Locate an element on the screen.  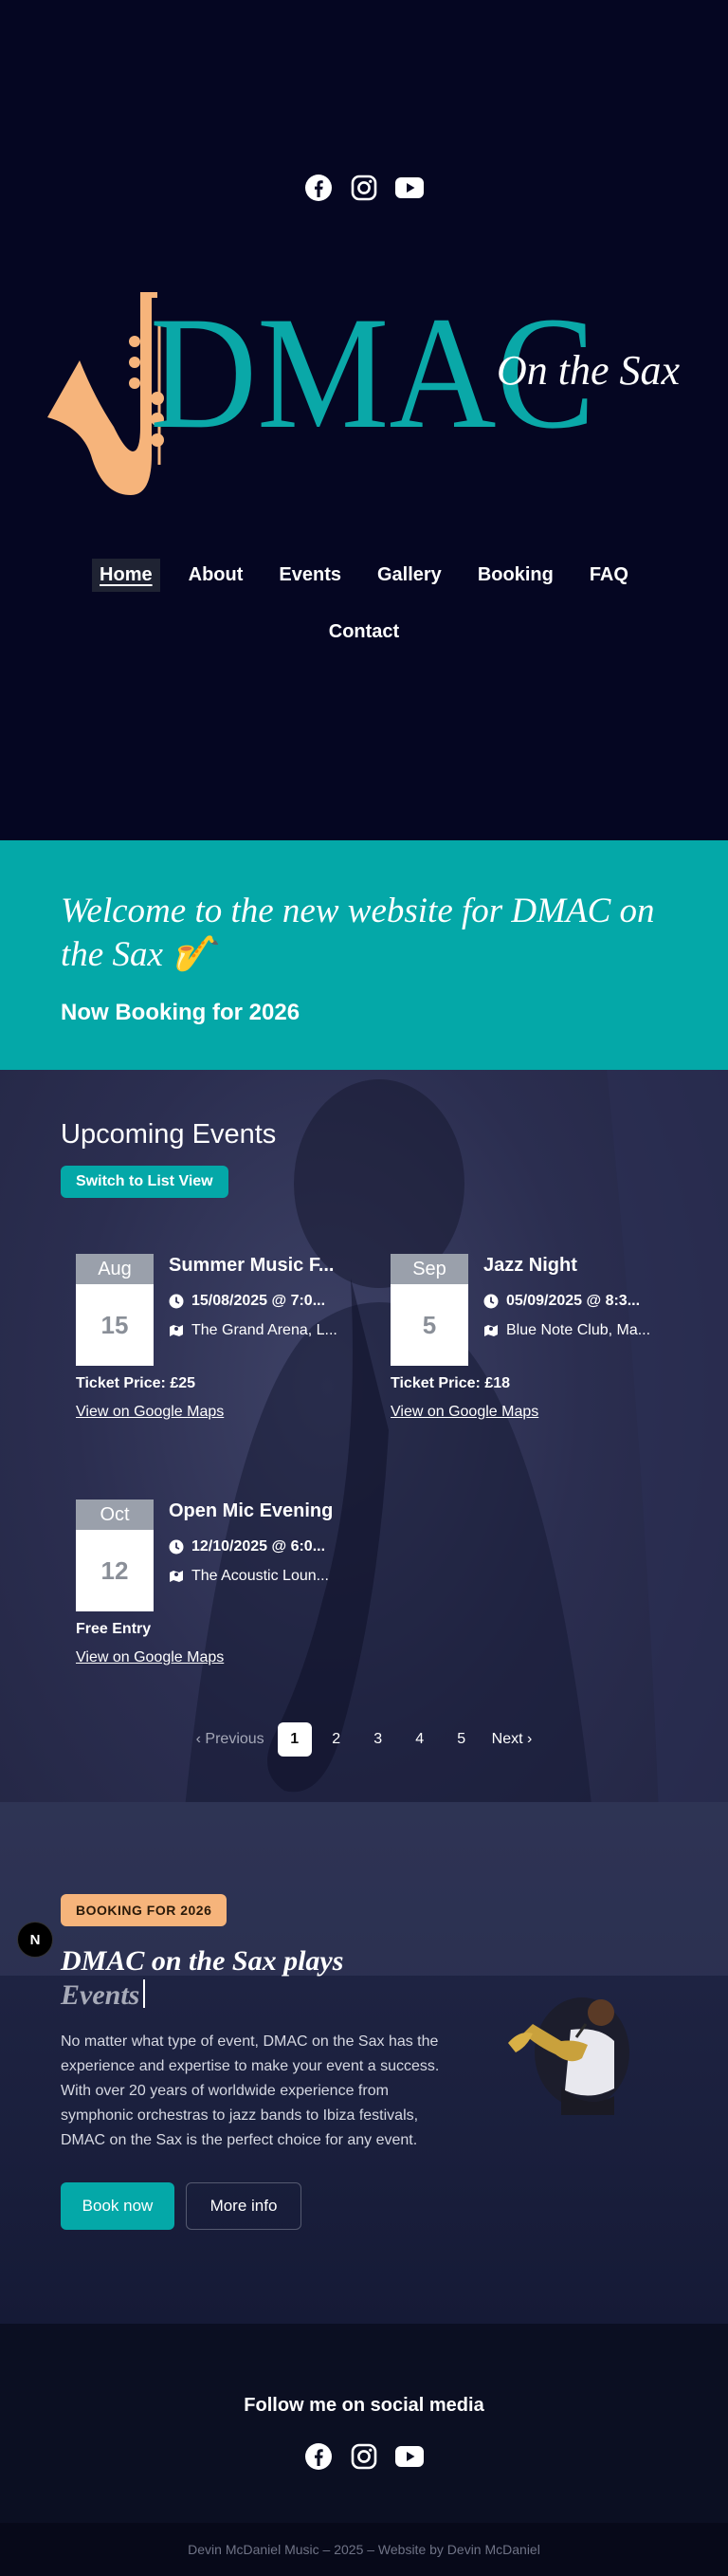
welcome-subheading: Now Booking for 2026 is located at coordinates (180, 1012).